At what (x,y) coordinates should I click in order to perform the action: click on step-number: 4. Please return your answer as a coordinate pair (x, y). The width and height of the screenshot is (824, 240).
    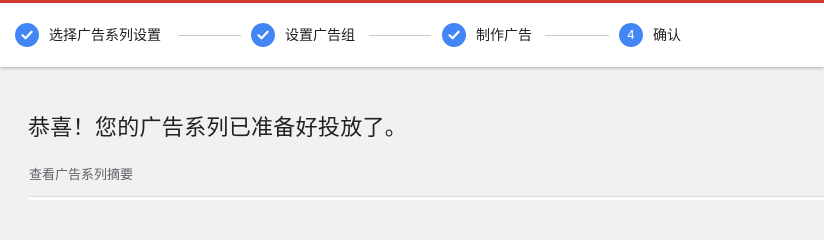
    Looking at the image, I should click on (631, 35).